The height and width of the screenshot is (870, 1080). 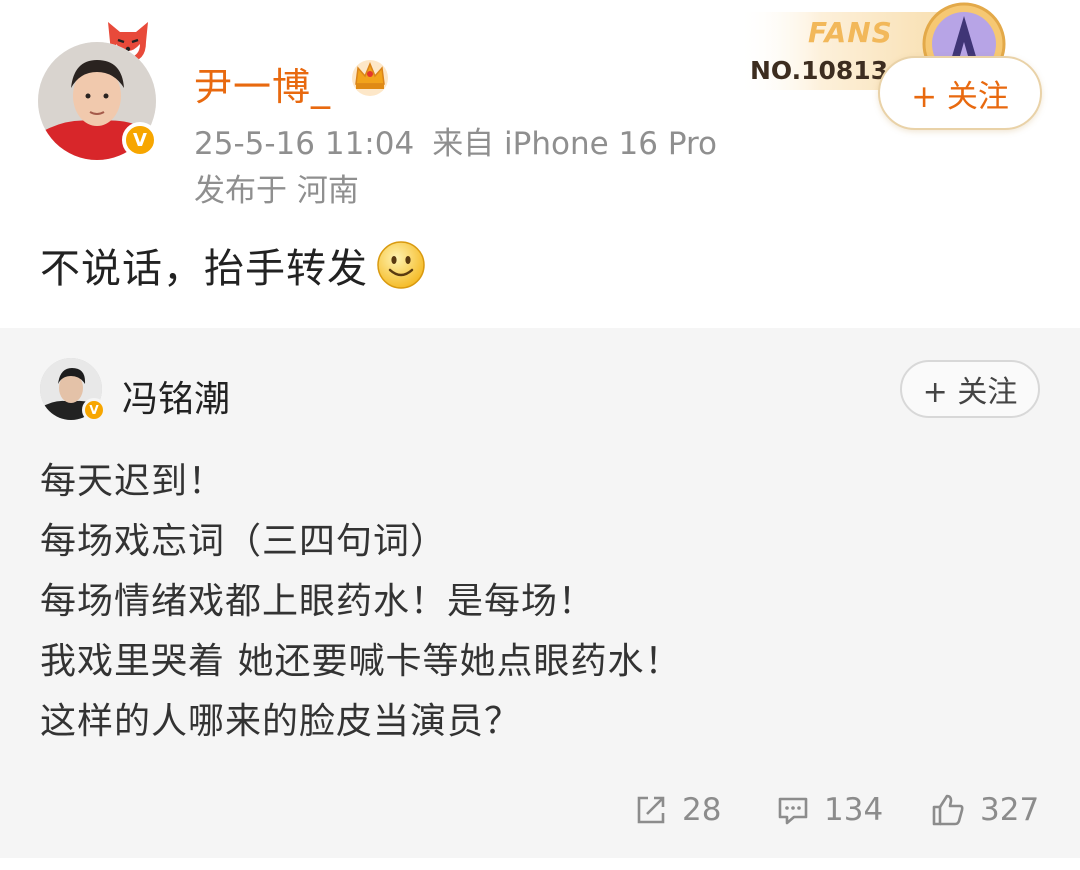 What do you see at coordinates (819, 70) in the screenshot?
I see `fans-badge-number: NO.10813` at bounding box center [819, 70].